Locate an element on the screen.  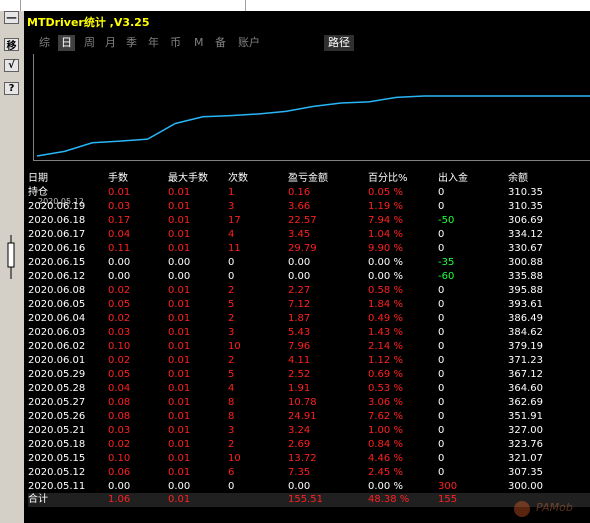
table-row: 2020.05.18 0.02 0.01 2 2.69 0.84 % 0 323.76 is located at coordinates (309, 445).